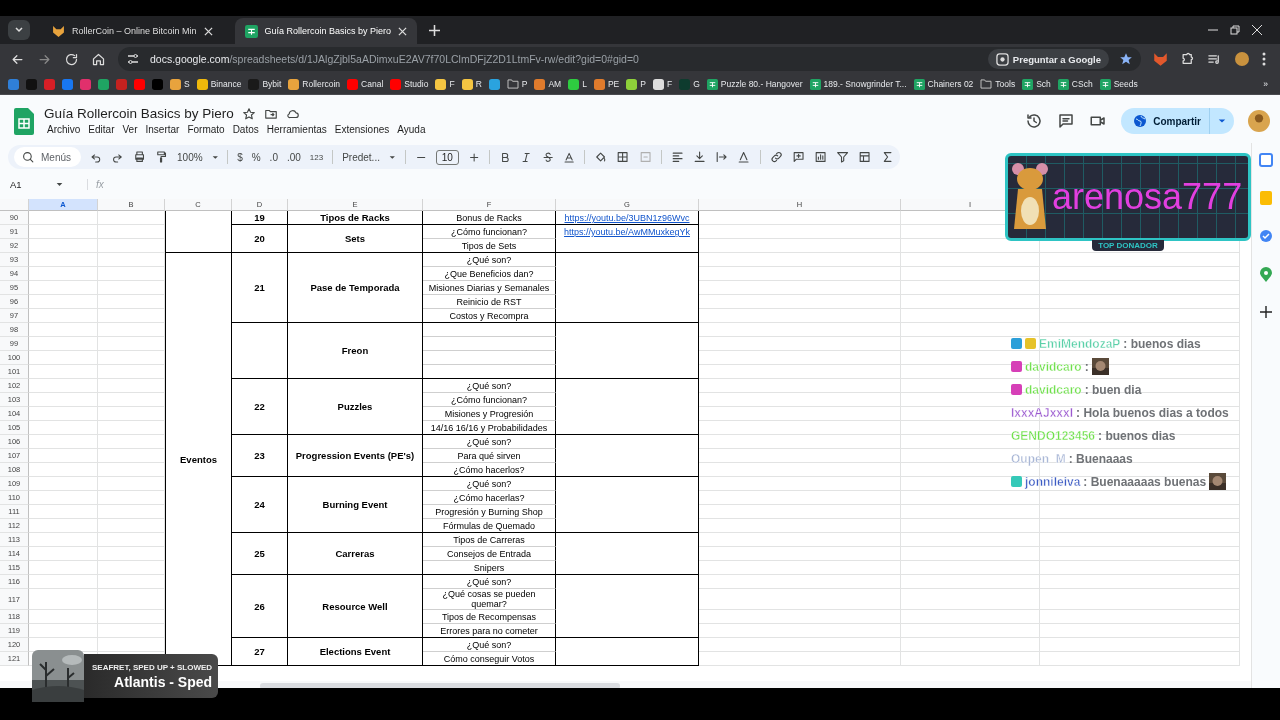 This screenshot has width=1280, height=720. What do you see at coordinates (30, 184) in the screenshot?
I see `name-box: A1` at bounding box center [30, 184].